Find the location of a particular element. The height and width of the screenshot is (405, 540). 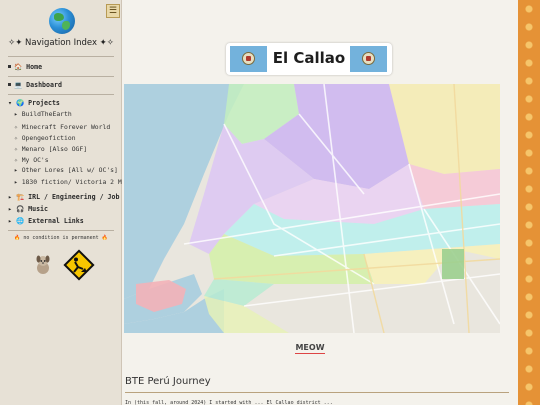

sidebar-subitem-opengeofiction: ✧ Opengeofiction is located at coordinates (45, 138).